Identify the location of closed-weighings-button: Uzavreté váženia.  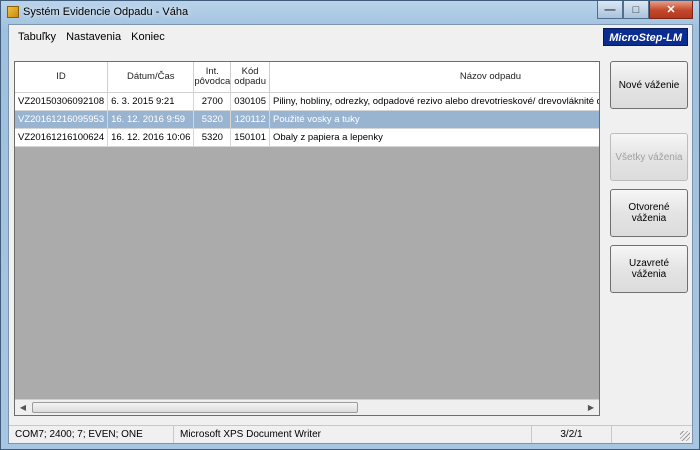
(649, 269).